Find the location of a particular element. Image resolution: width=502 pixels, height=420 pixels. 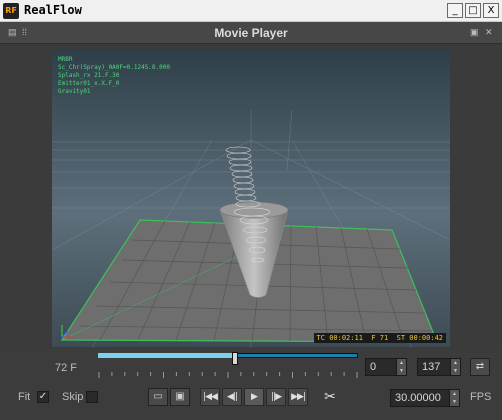

play-button: ▶ is located at coordinates (254, 397).